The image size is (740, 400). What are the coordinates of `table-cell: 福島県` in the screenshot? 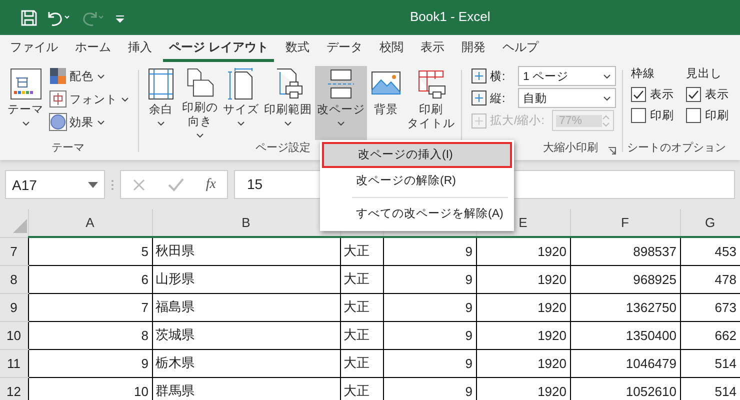 It's located at (246, 307).